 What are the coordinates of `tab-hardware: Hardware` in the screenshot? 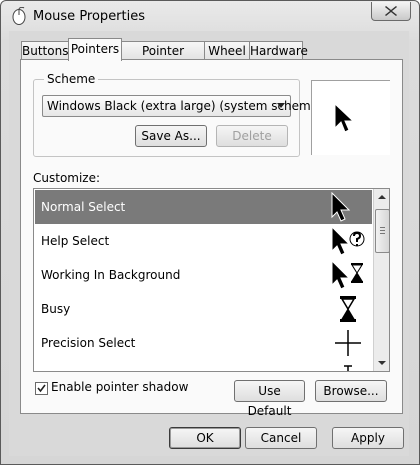 It's located at (278, 50).